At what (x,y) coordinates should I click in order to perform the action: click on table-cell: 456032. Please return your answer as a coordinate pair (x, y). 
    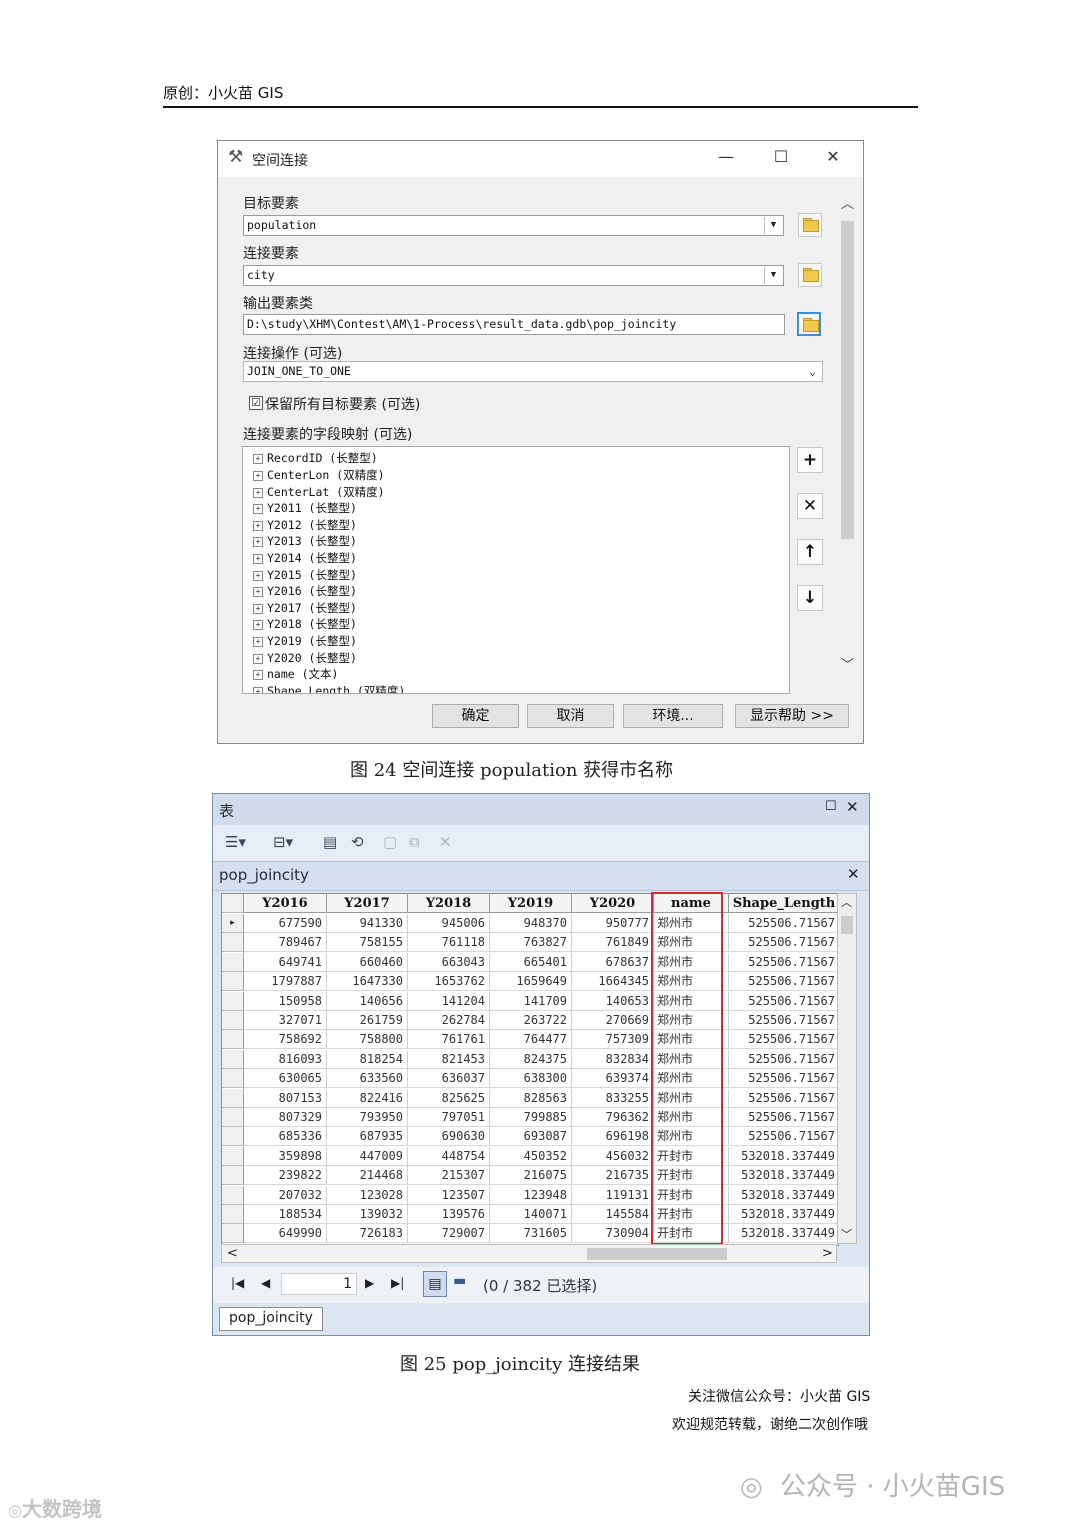
    Looking at the image, I should click on (613, 1156).